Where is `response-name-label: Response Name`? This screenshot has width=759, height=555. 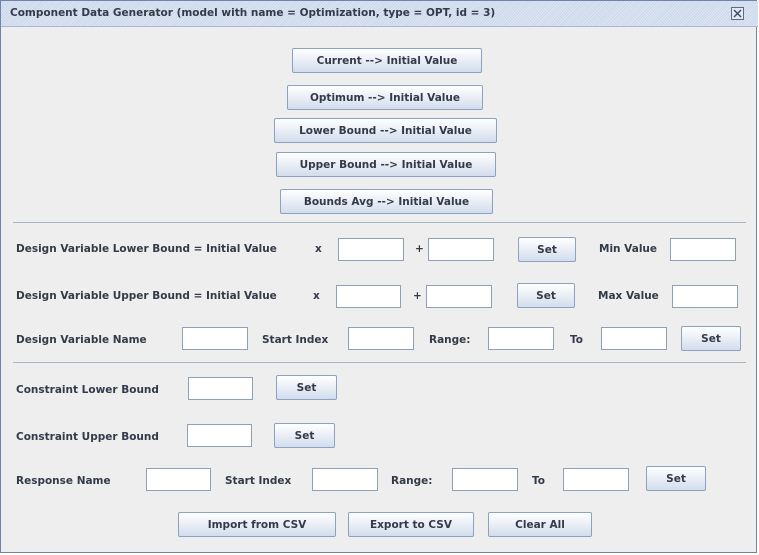
response-name-label: Response Name is located at coordinates (63, 481).